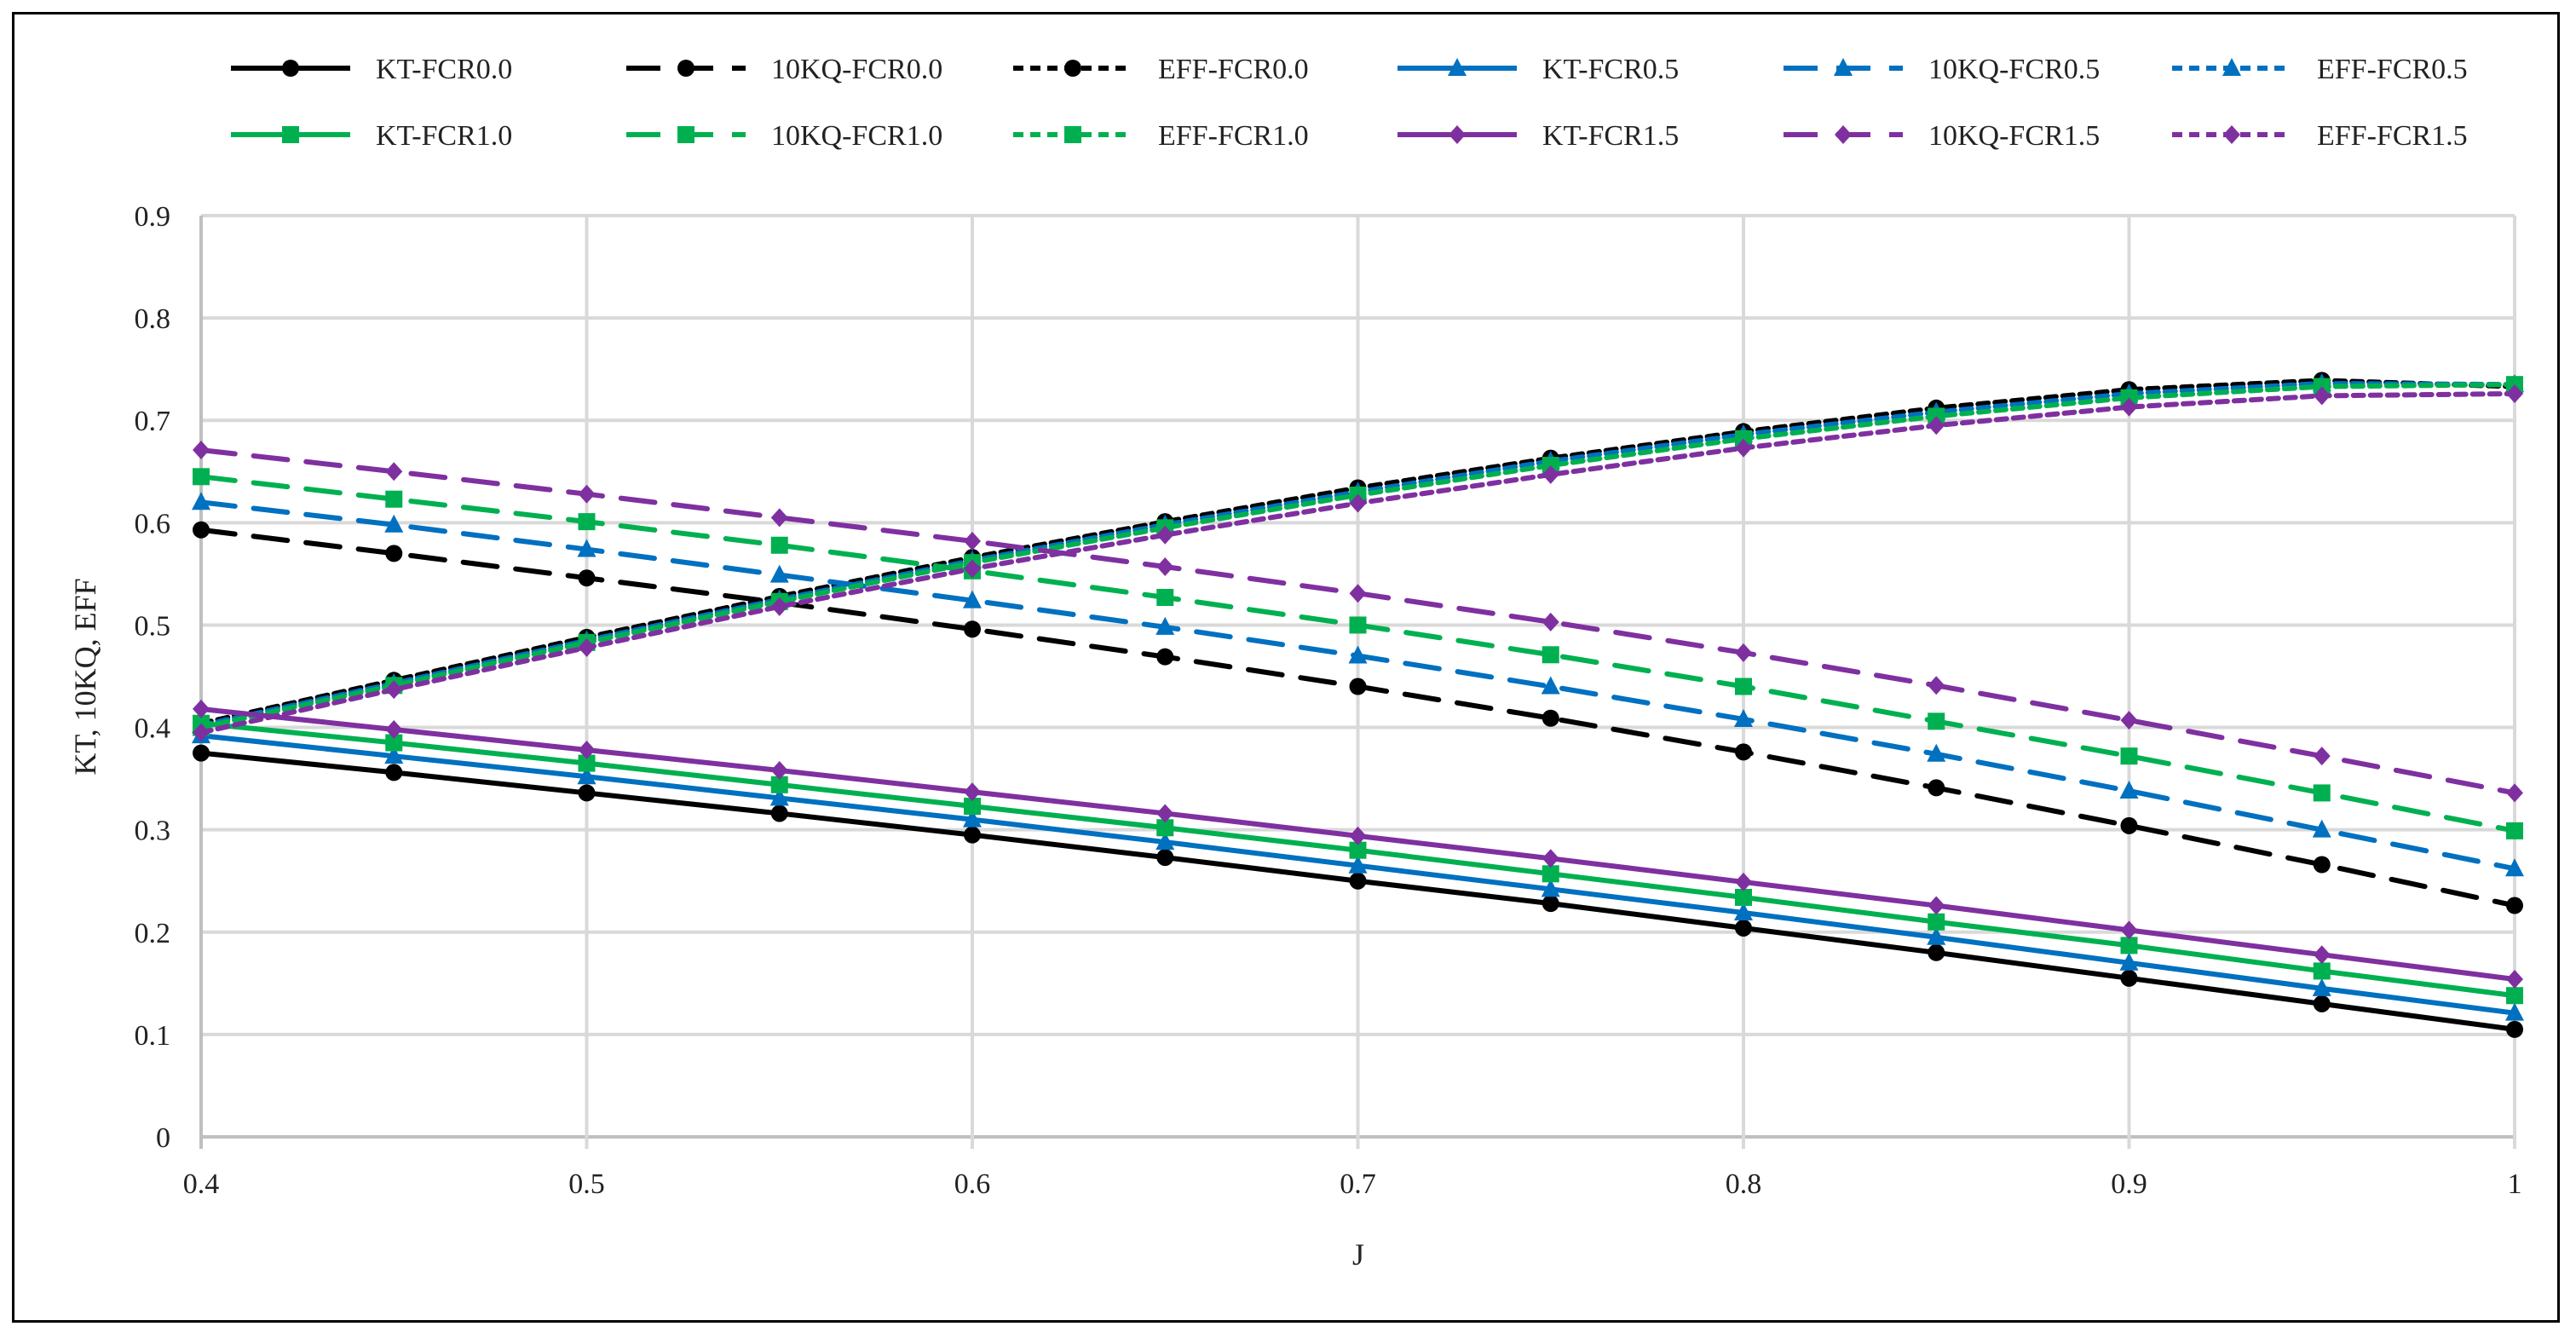 This screenshot has height=1338, width=2576. Describe the element at coordinates (1538, 69) in the screenshot. I see `legend-item: KT-FCR0.5` at that location.